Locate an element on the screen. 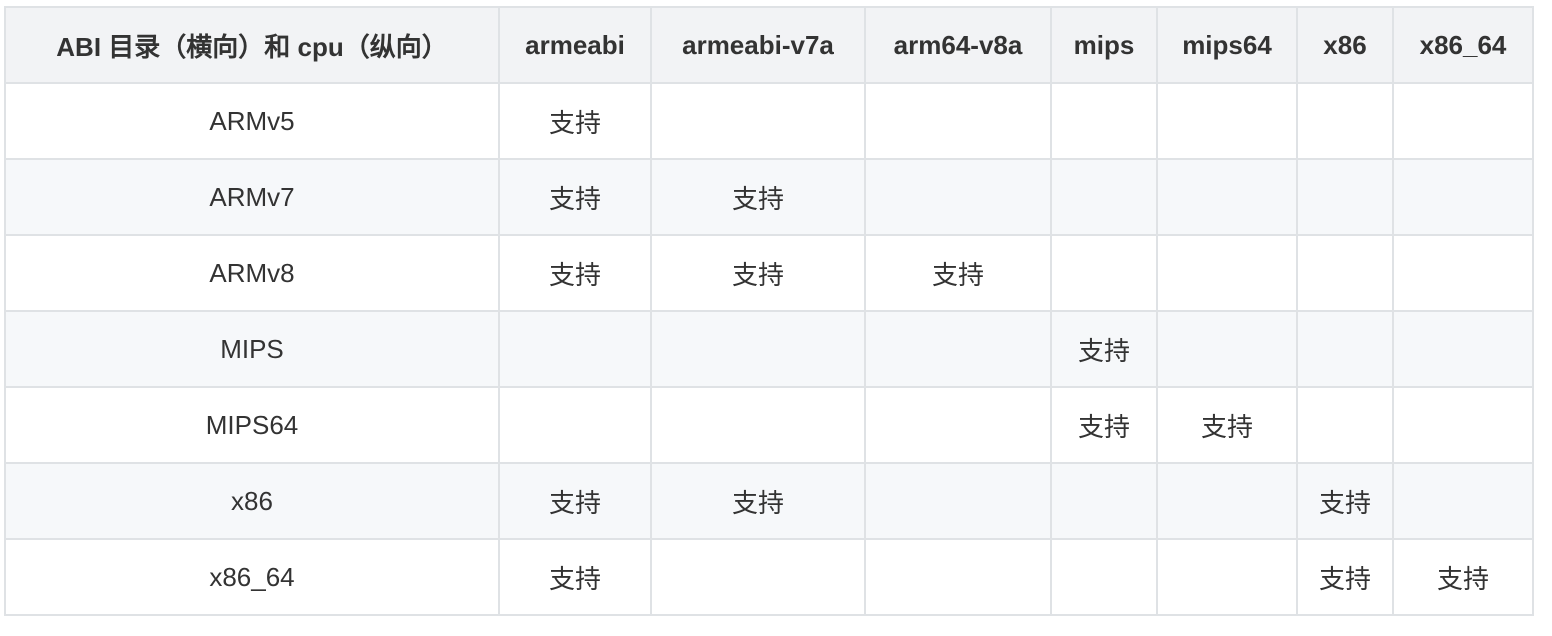 This screenshot has height=636, width=1552. table-row: x86_64 支持 支持 支持 is located at coordinates (769, 577).